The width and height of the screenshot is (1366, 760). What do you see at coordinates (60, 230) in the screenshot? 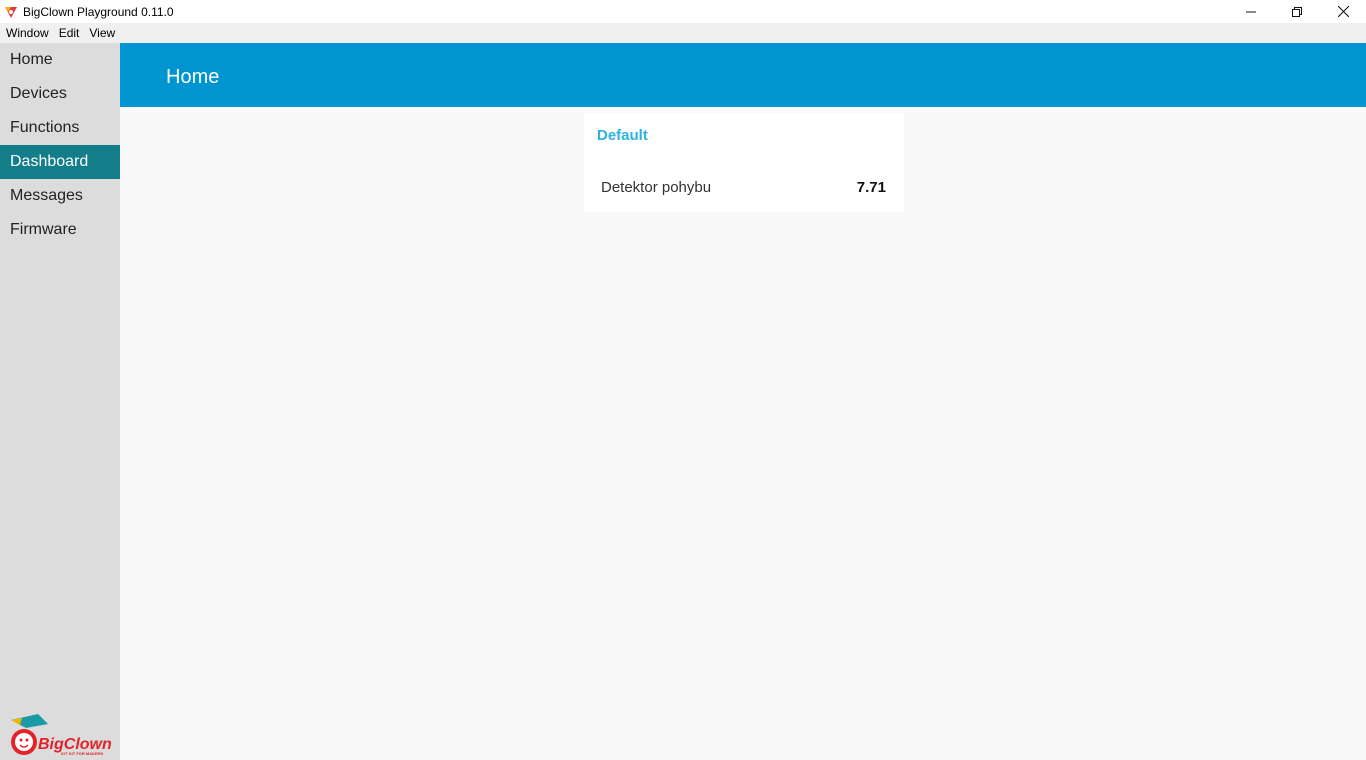
I see `sidebar-item-firmware: Firmware` at bounding box center [60, 230].